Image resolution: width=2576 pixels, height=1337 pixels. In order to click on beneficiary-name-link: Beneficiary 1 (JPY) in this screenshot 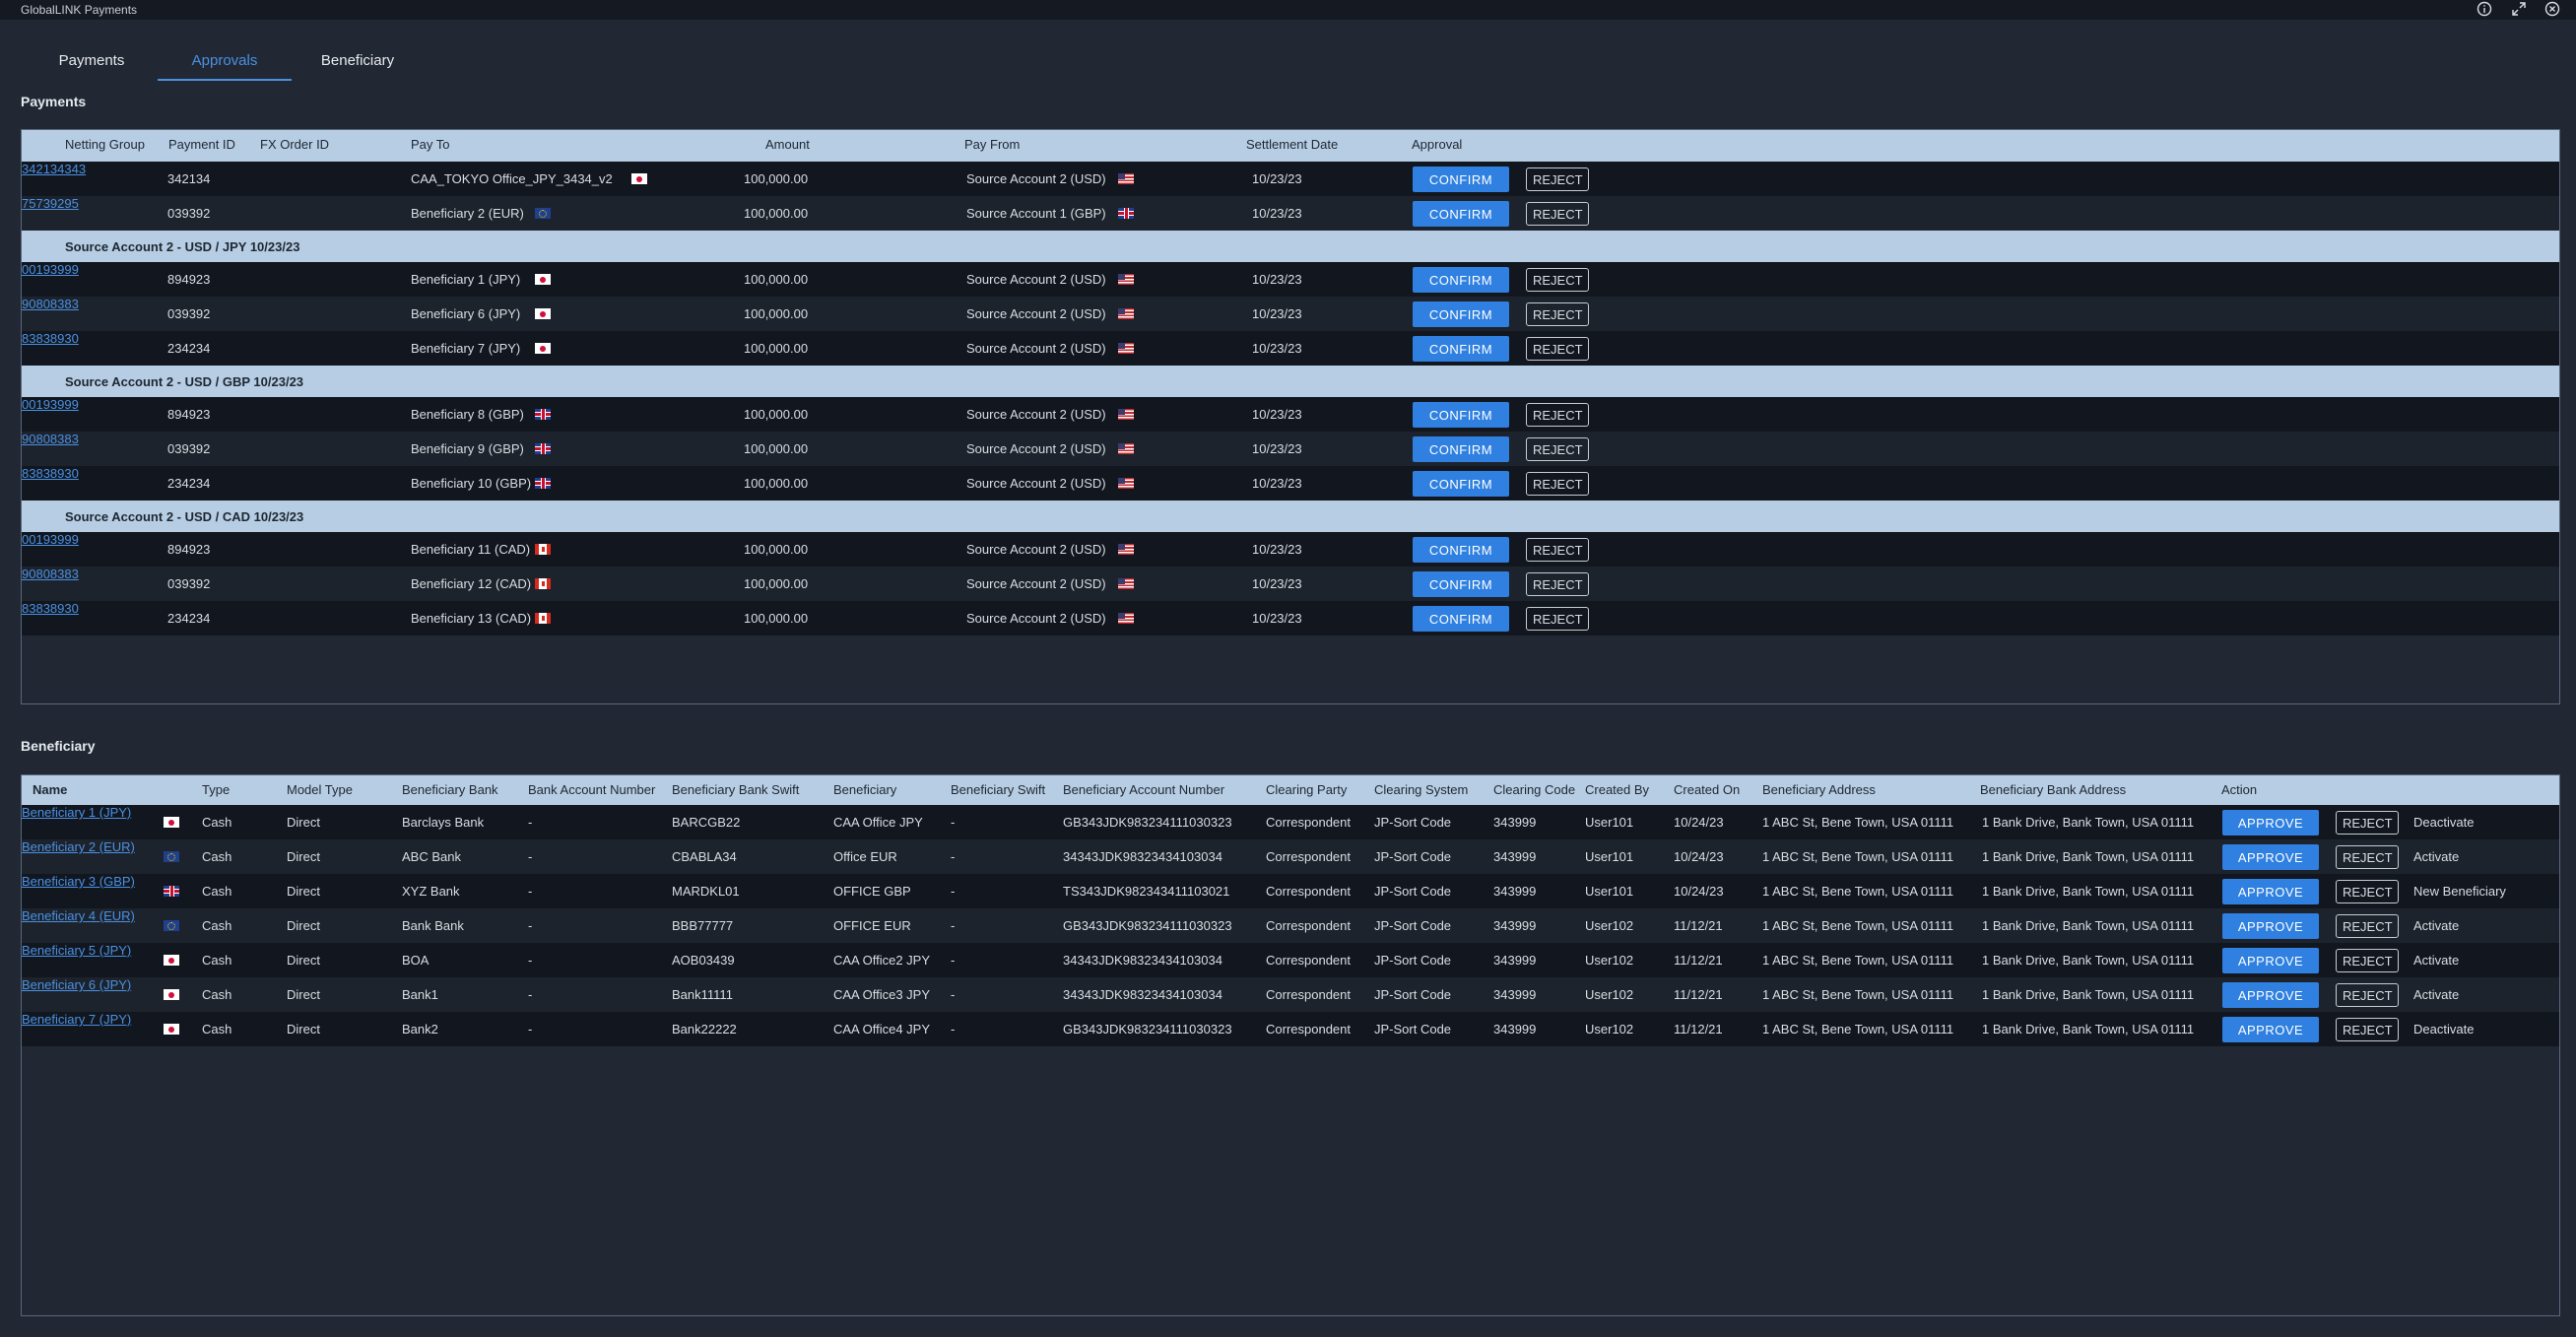, I will do `click(76, 812)`.